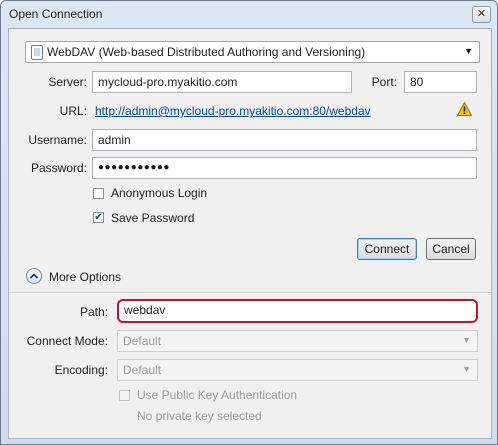 This screenshot has height=445, width=498. What do you see at coordinates (297, 311) in the screenshot?
I see `path-input: webdav` at bounding box center [297, 311].